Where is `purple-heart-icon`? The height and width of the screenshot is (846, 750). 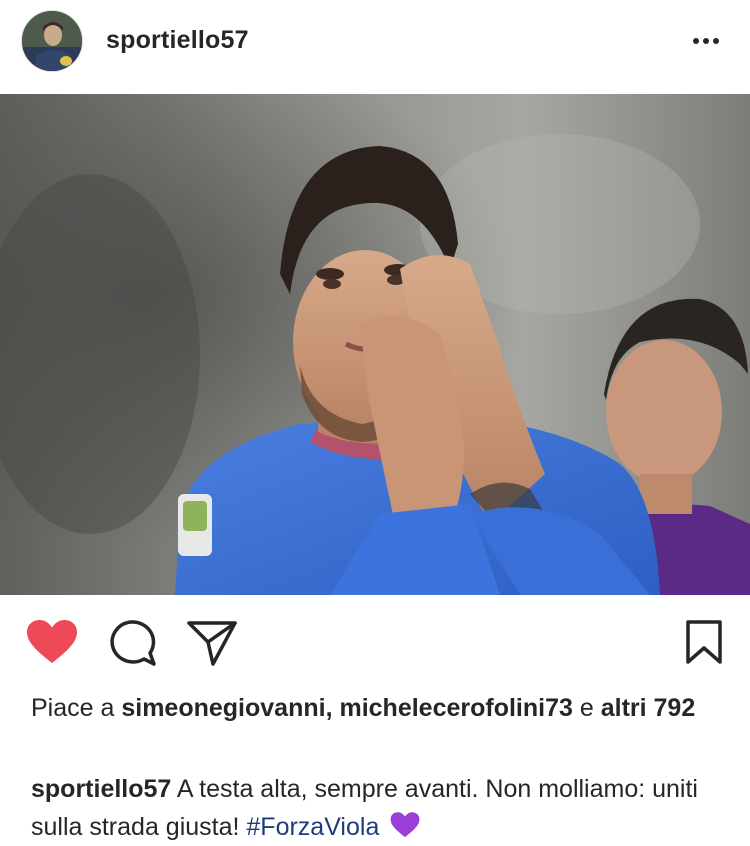
purple-heart-icon is located at coordinates (405, 825).